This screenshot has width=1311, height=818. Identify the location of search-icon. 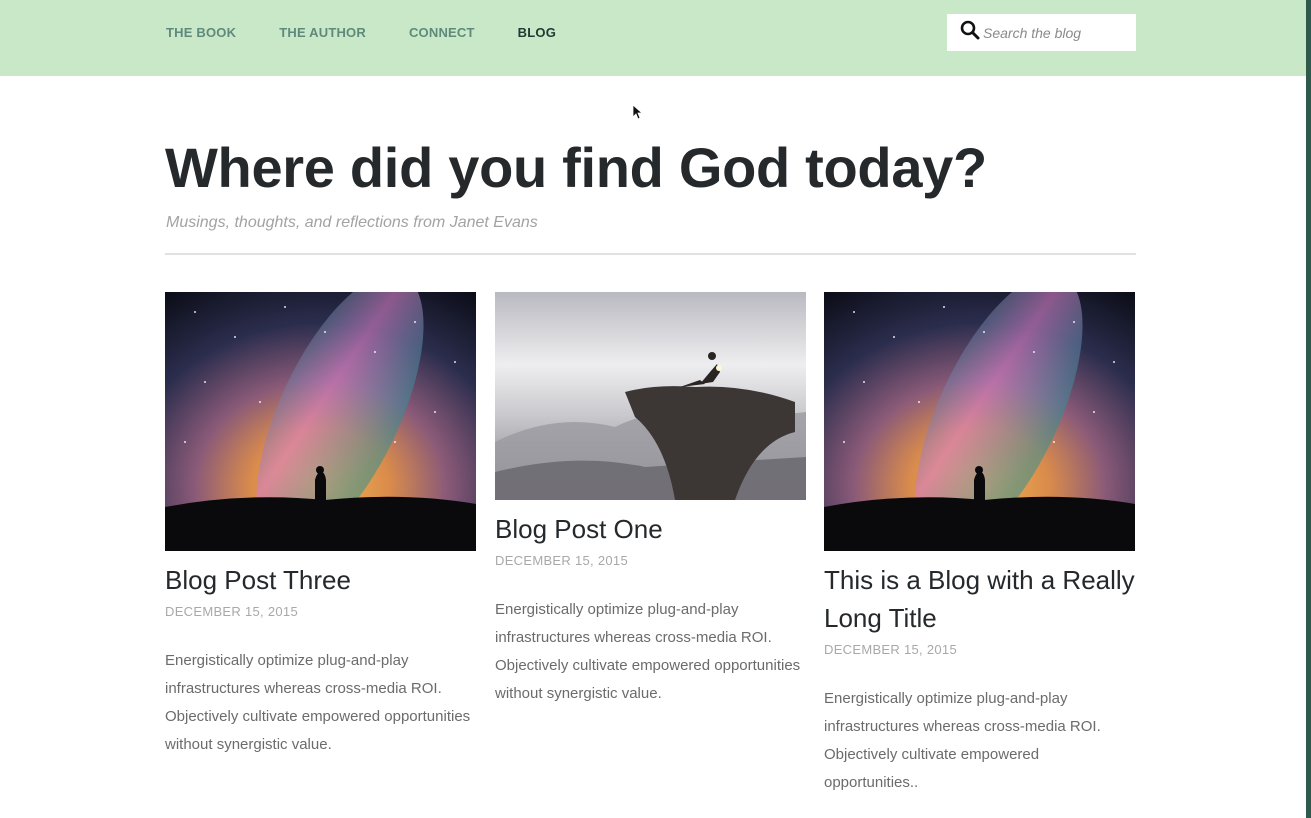
(970, 30).